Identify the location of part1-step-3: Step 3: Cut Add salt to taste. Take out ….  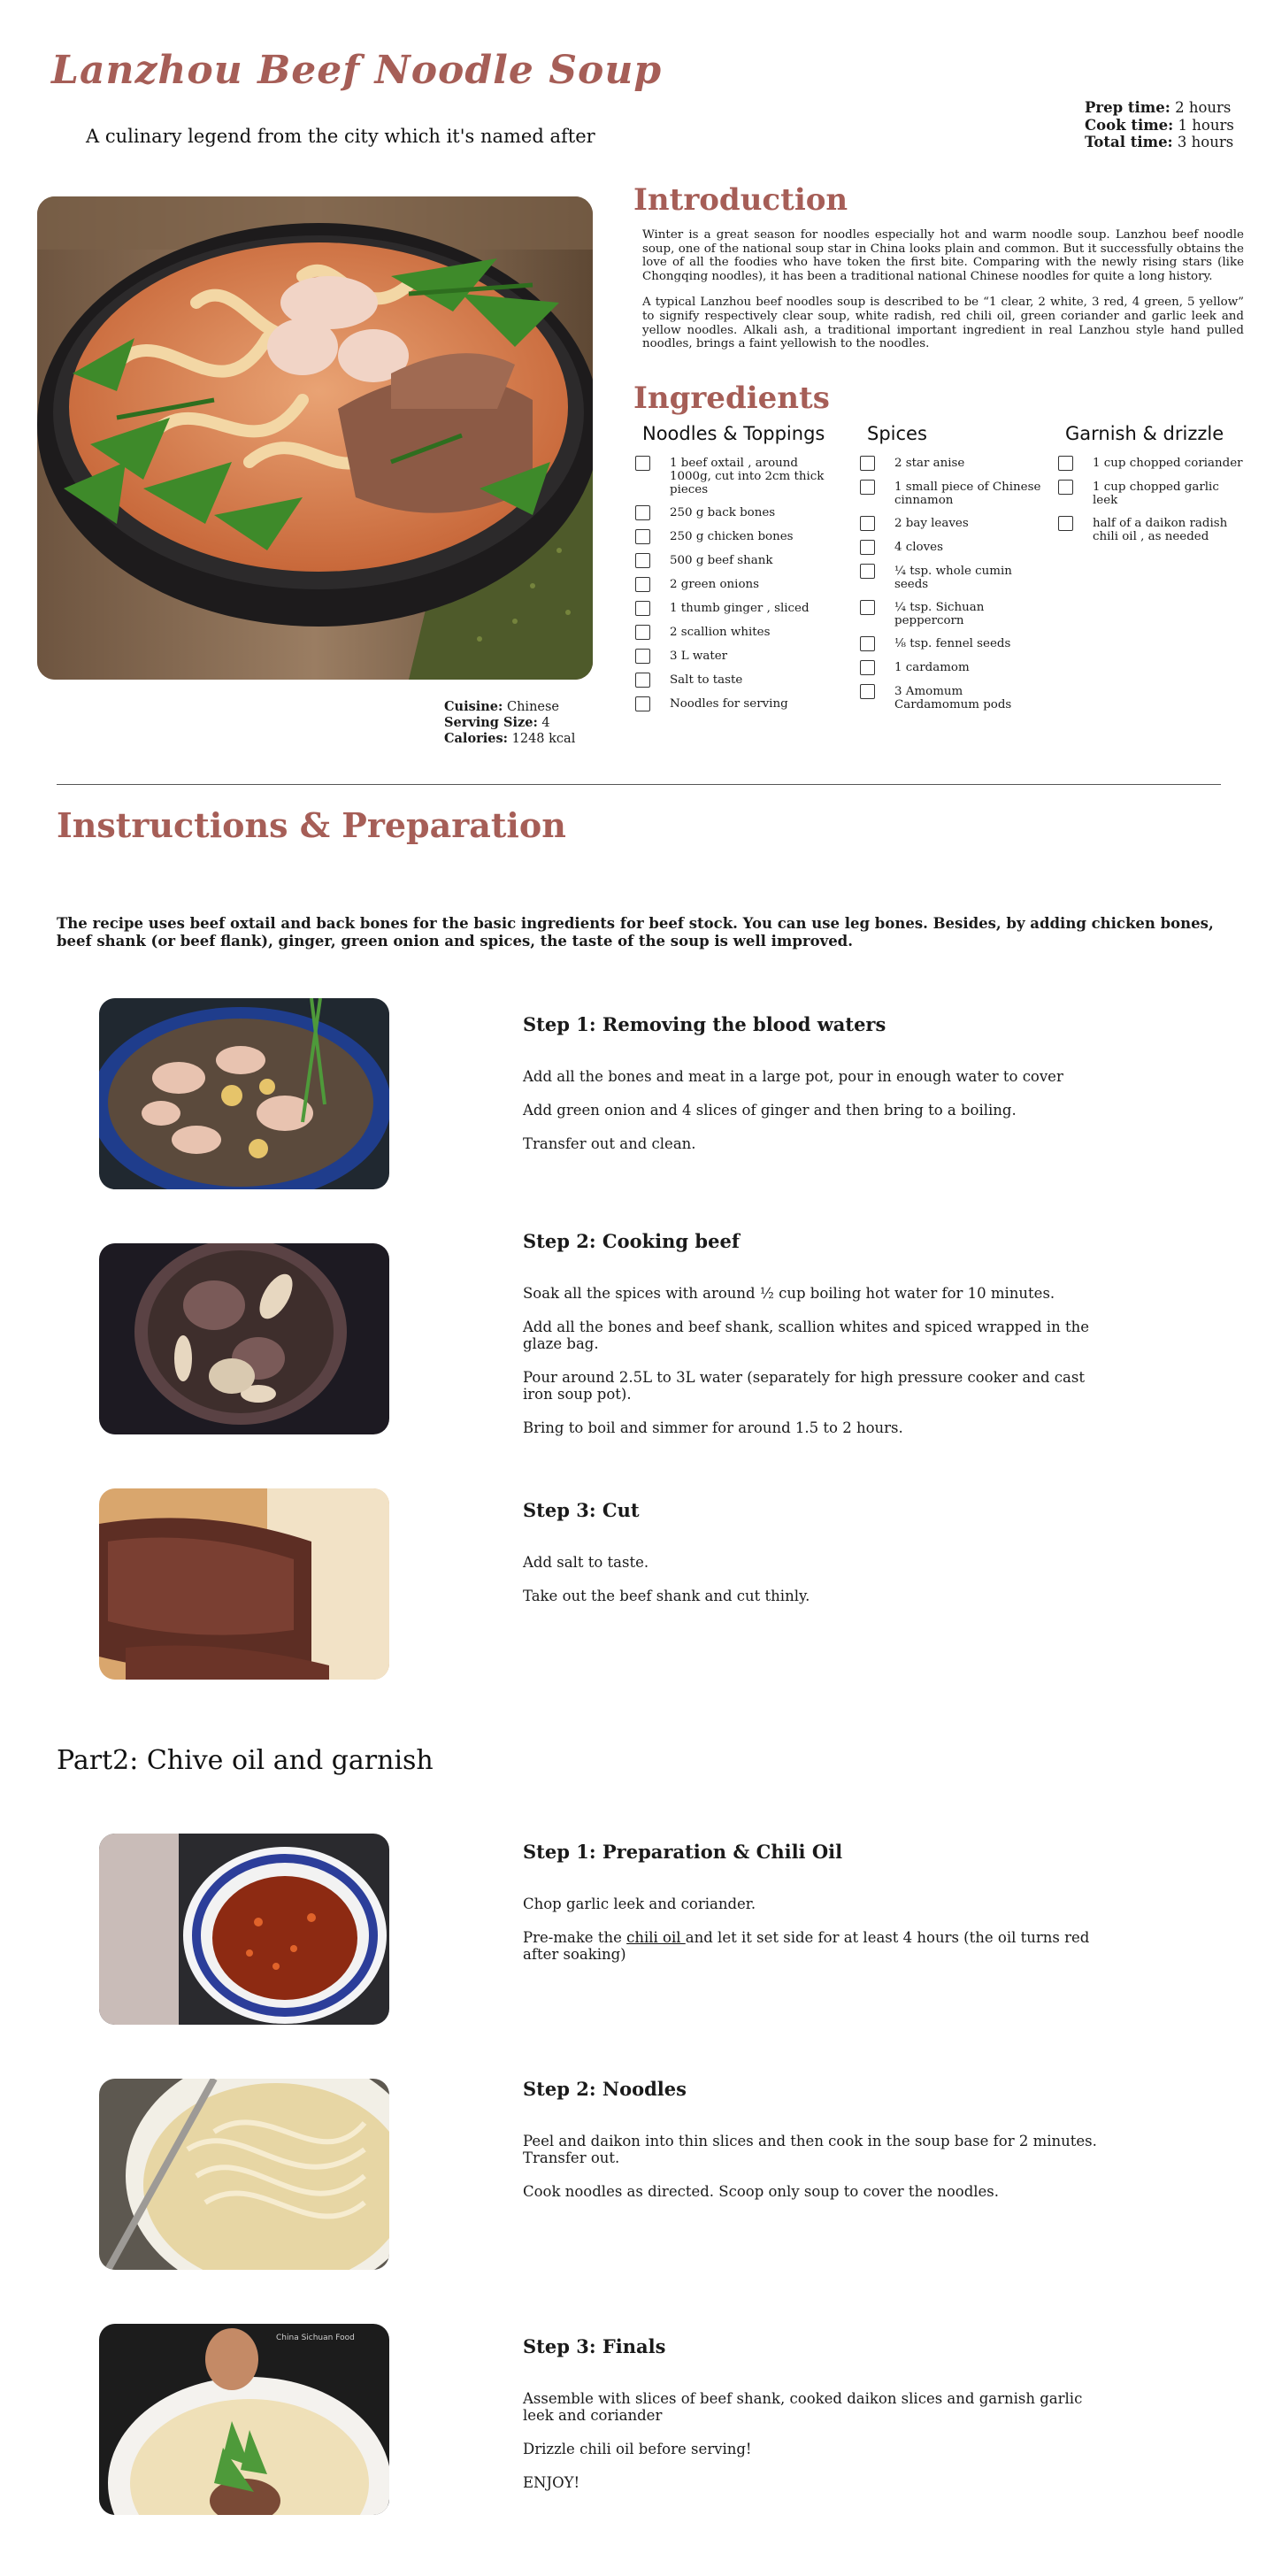
(810, 1560).